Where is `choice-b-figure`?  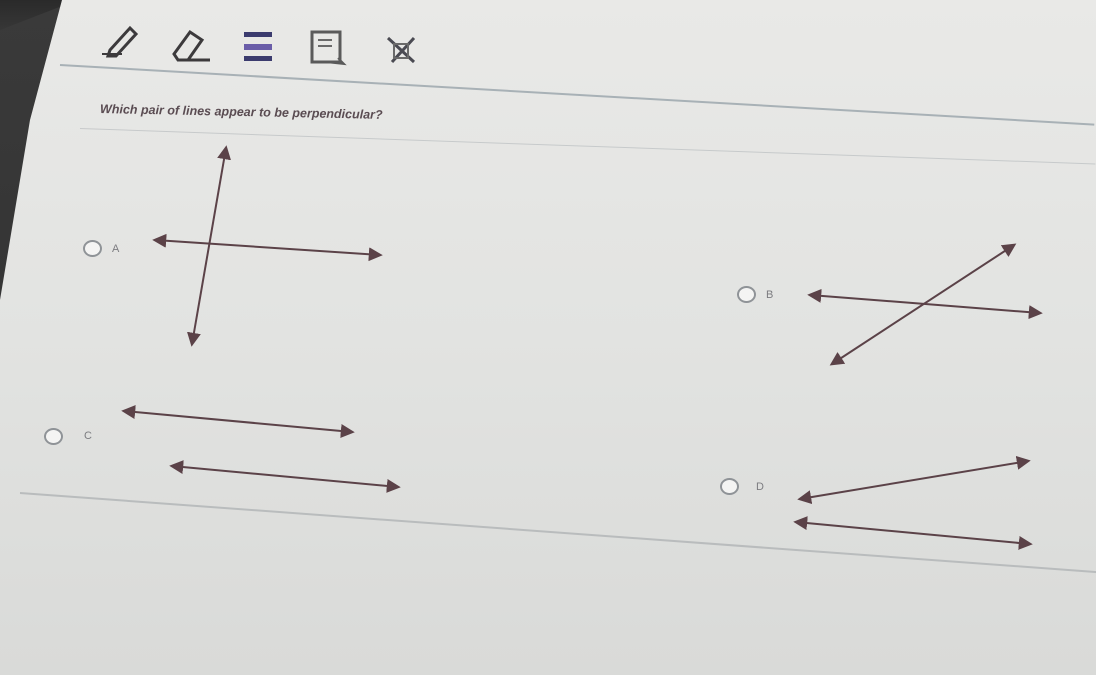 choice-b-figure is located at coordinates (925, 304).